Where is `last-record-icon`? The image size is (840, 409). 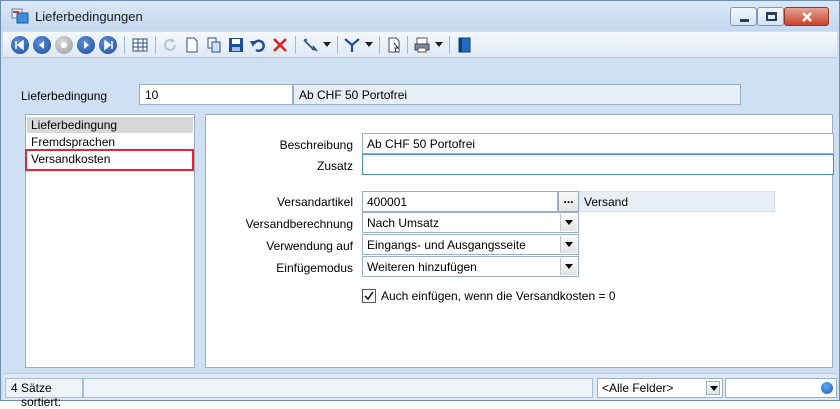 last-record-icon is located at coordinates (108, 45).